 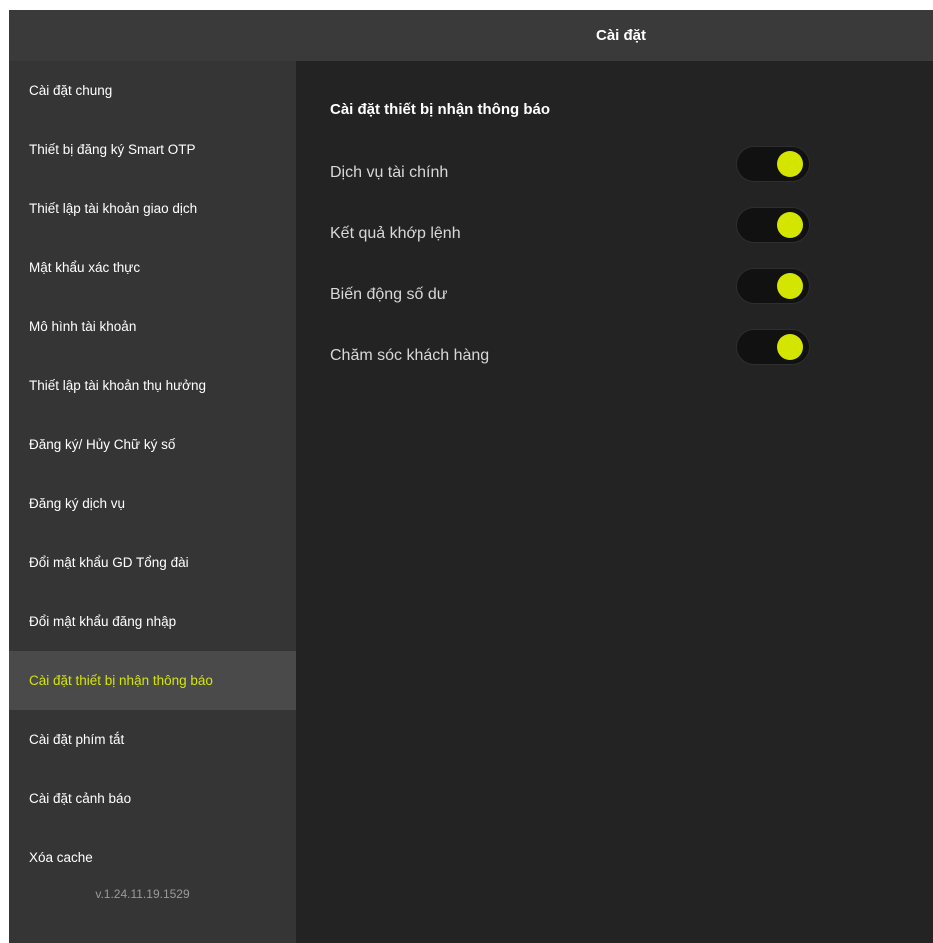 I want to click on toggle-row-balance-changes: Biến động số dư, so click(x=570, y=286).